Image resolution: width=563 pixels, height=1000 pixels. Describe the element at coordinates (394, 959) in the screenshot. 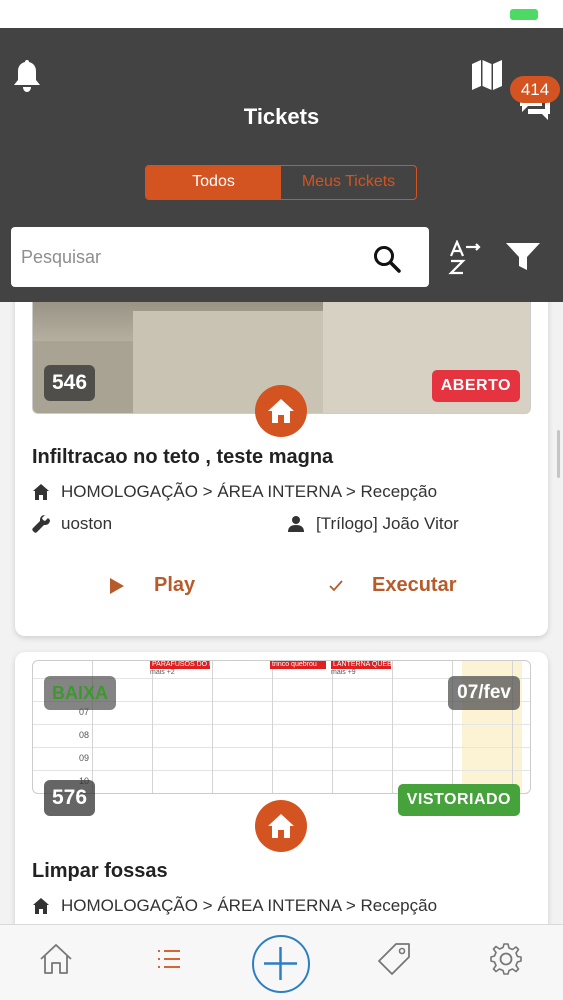

I see `tag-icon` at that location.